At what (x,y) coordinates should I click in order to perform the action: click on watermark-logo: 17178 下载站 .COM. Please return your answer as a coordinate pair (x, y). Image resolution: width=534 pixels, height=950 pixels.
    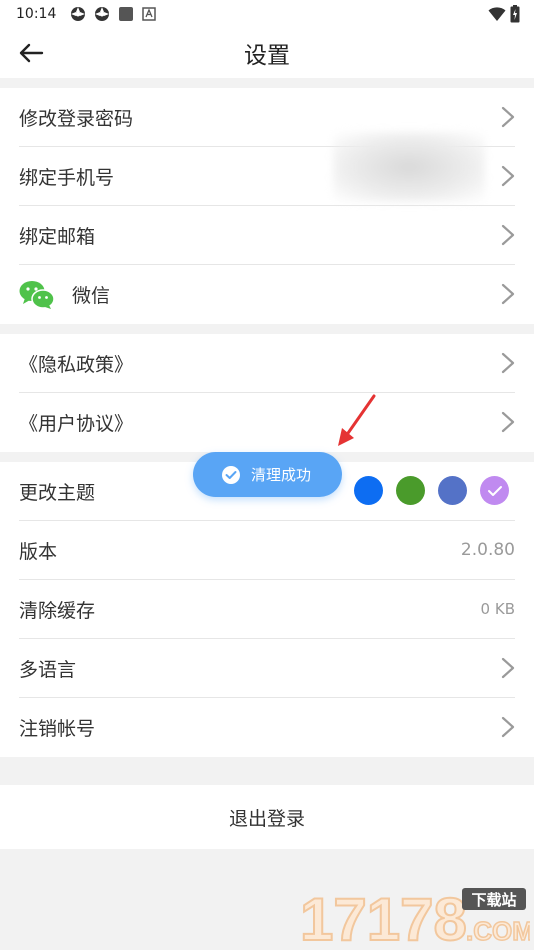
    Looking at the image, I should click on (415, 915).